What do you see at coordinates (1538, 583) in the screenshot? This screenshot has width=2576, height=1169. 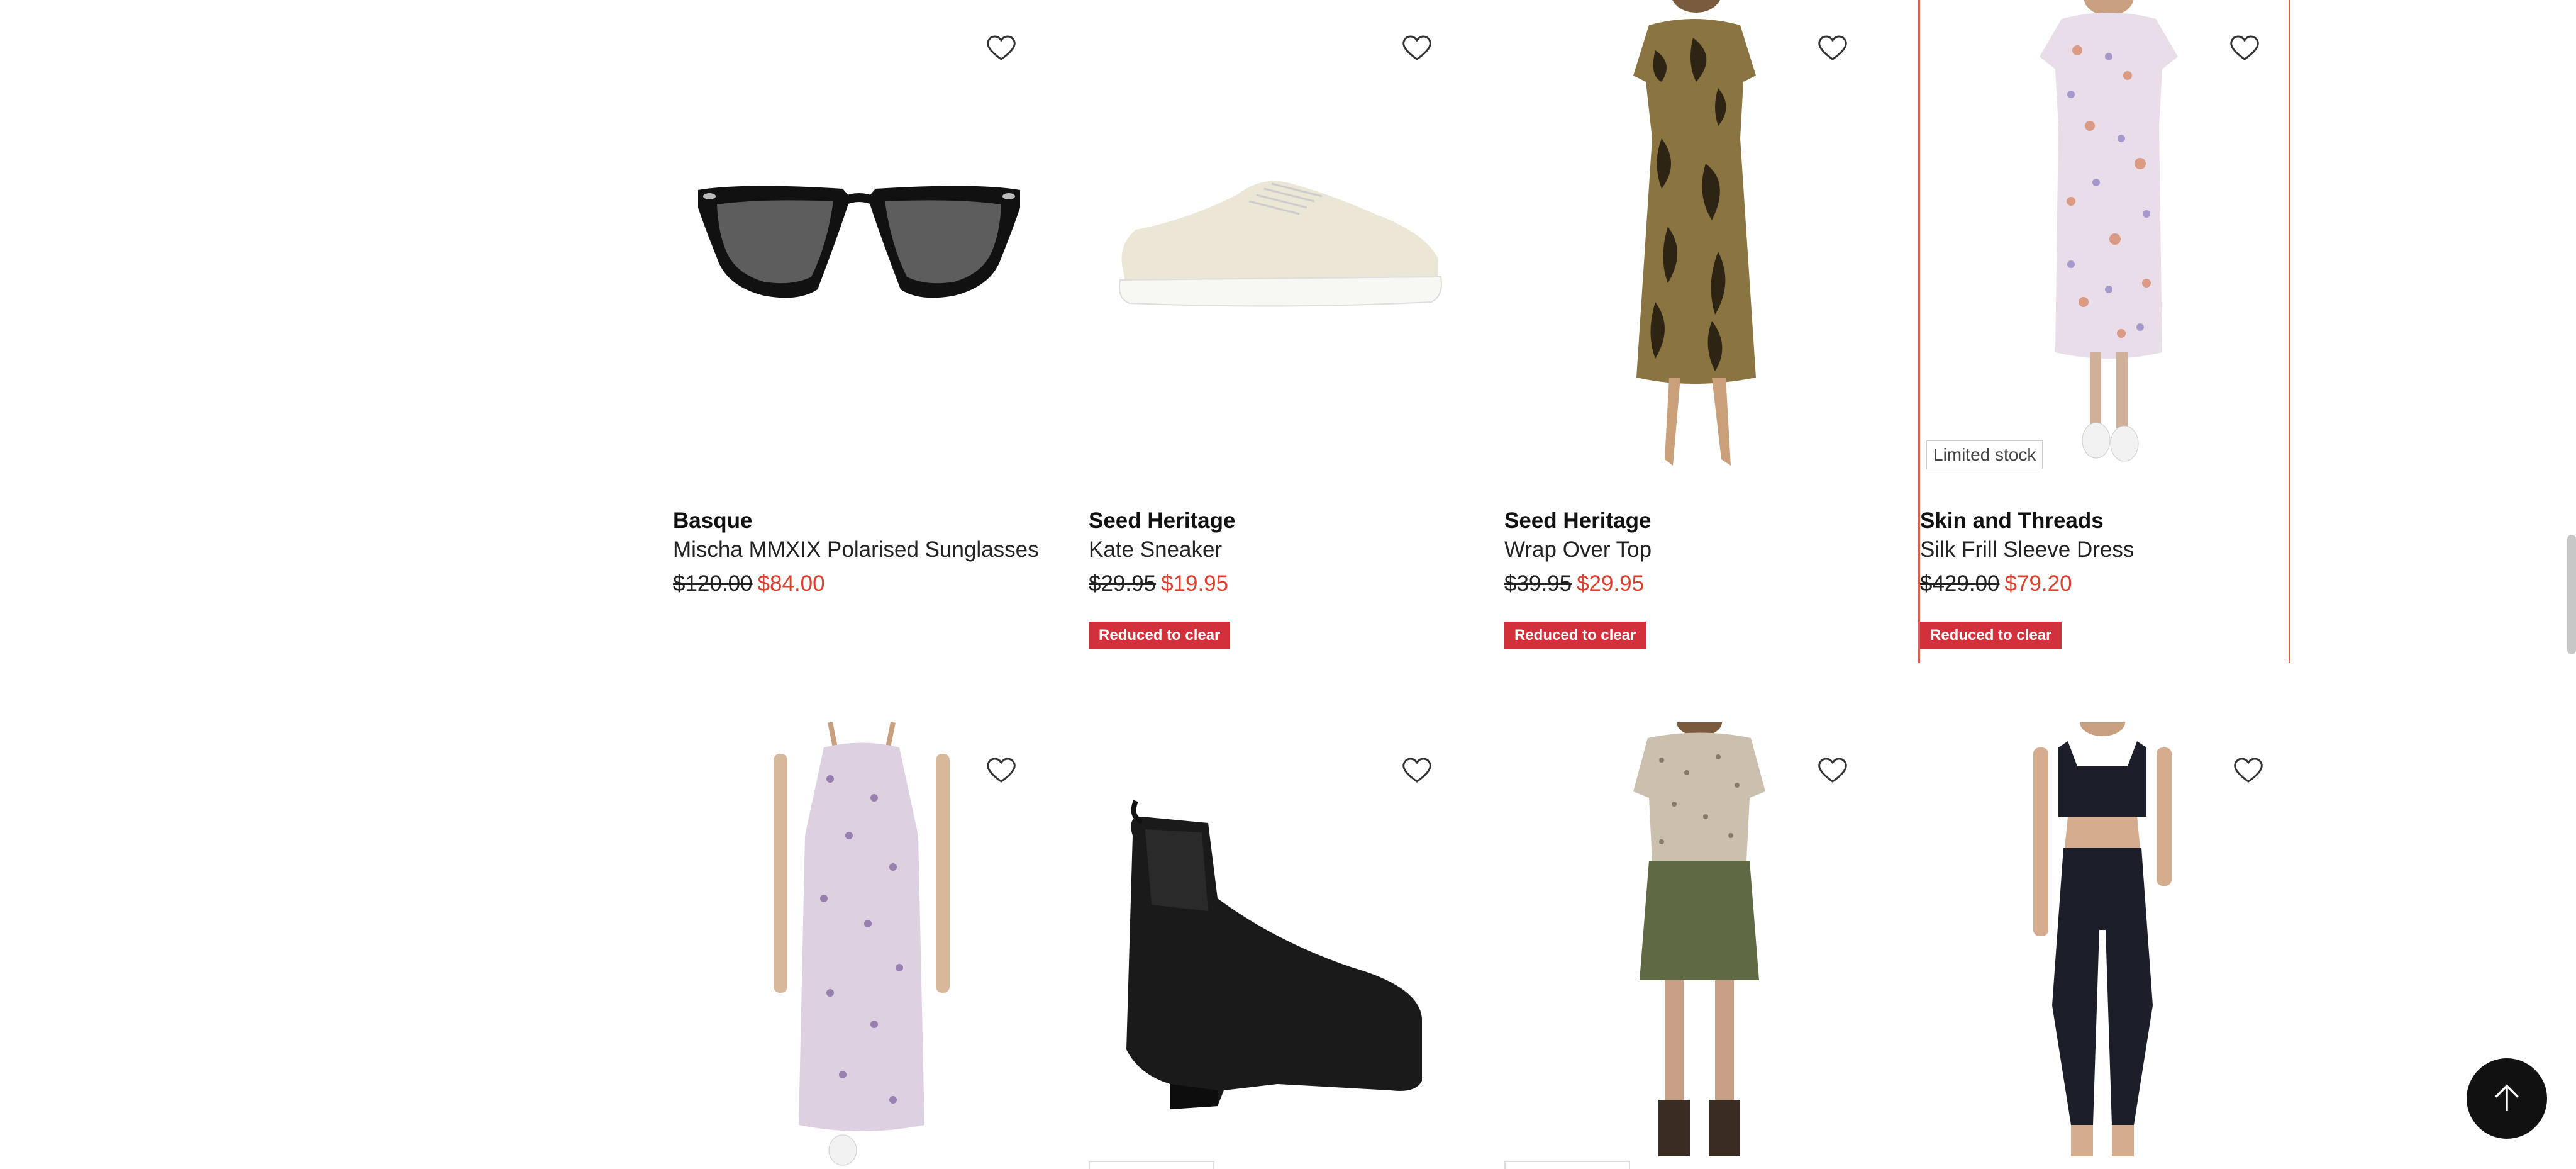 I see `original-price: $39.95` at bounding box center [1538, 583].